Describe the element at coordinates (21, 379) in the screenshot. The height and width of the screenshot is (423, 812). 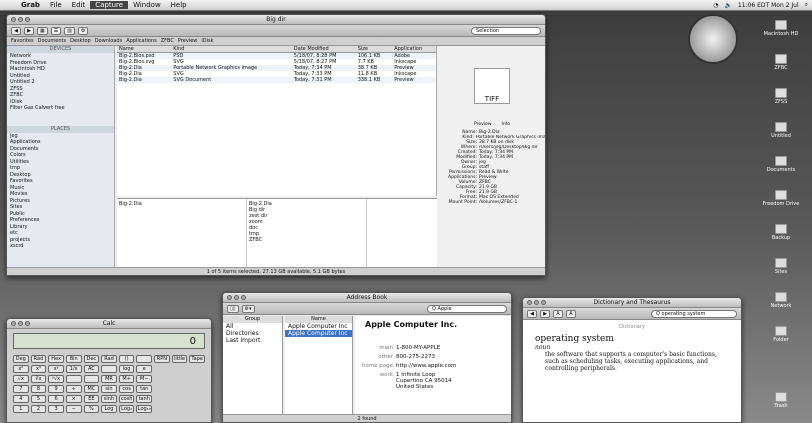
I see `calc-key: √x` at that location.